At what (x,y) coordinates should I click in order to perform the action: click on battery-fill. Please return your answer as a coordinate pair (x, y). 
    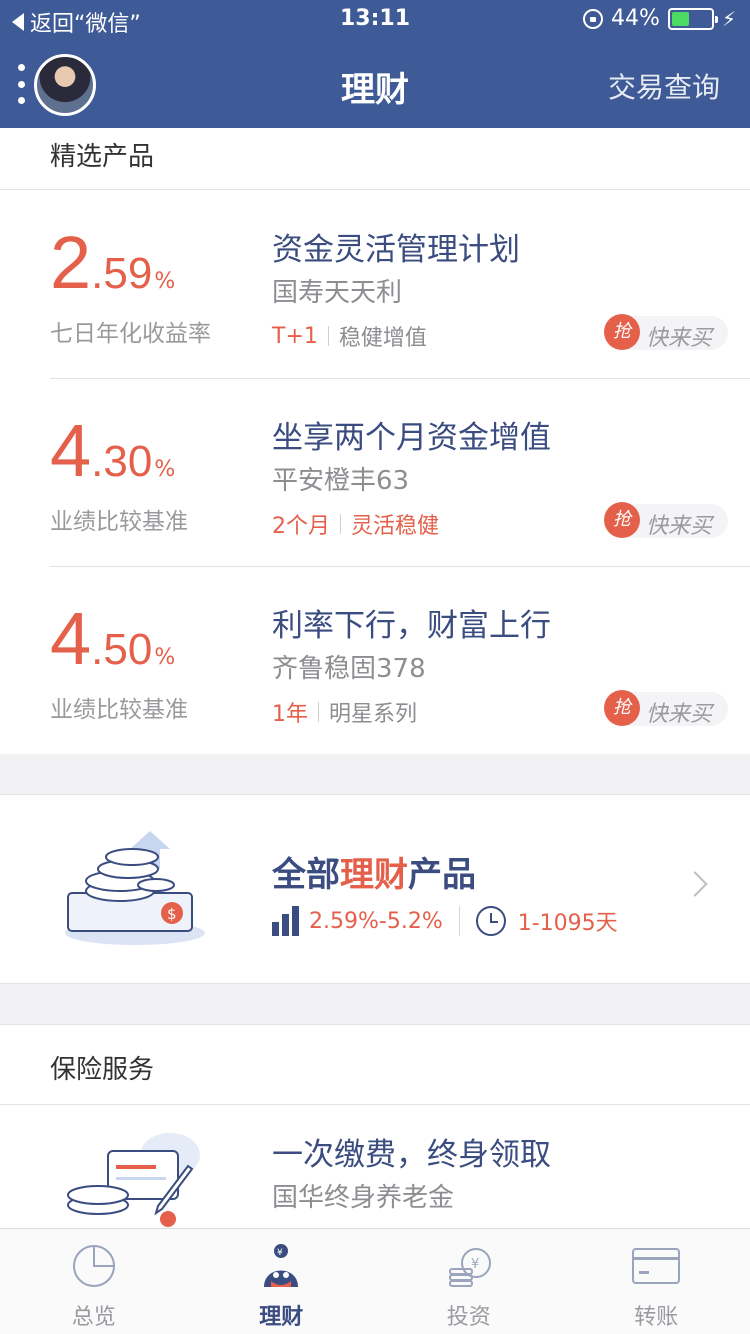
    Looking at the image, I should click on (680, 18).